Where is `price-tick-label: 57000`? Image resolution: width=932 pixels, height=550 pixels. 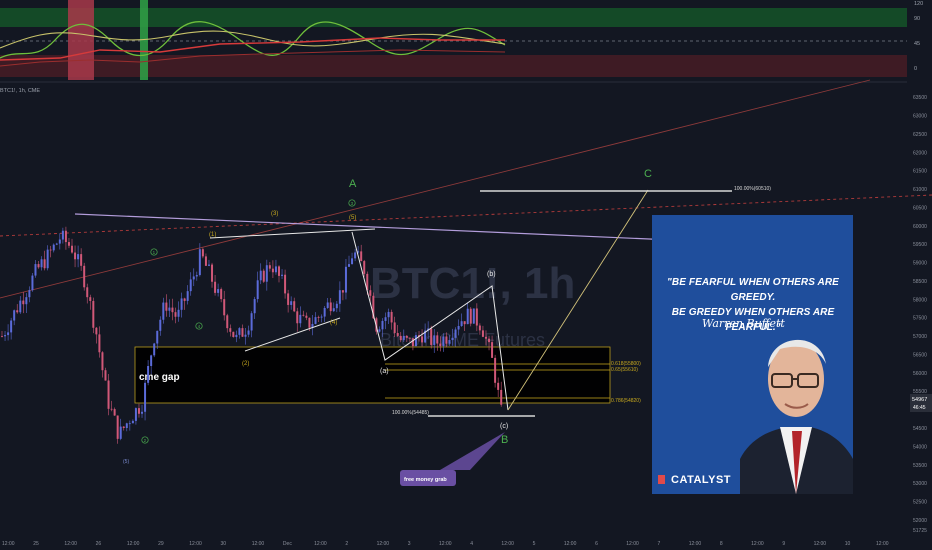
price-tick-label: 57000 is located at coordinates (920, 337).